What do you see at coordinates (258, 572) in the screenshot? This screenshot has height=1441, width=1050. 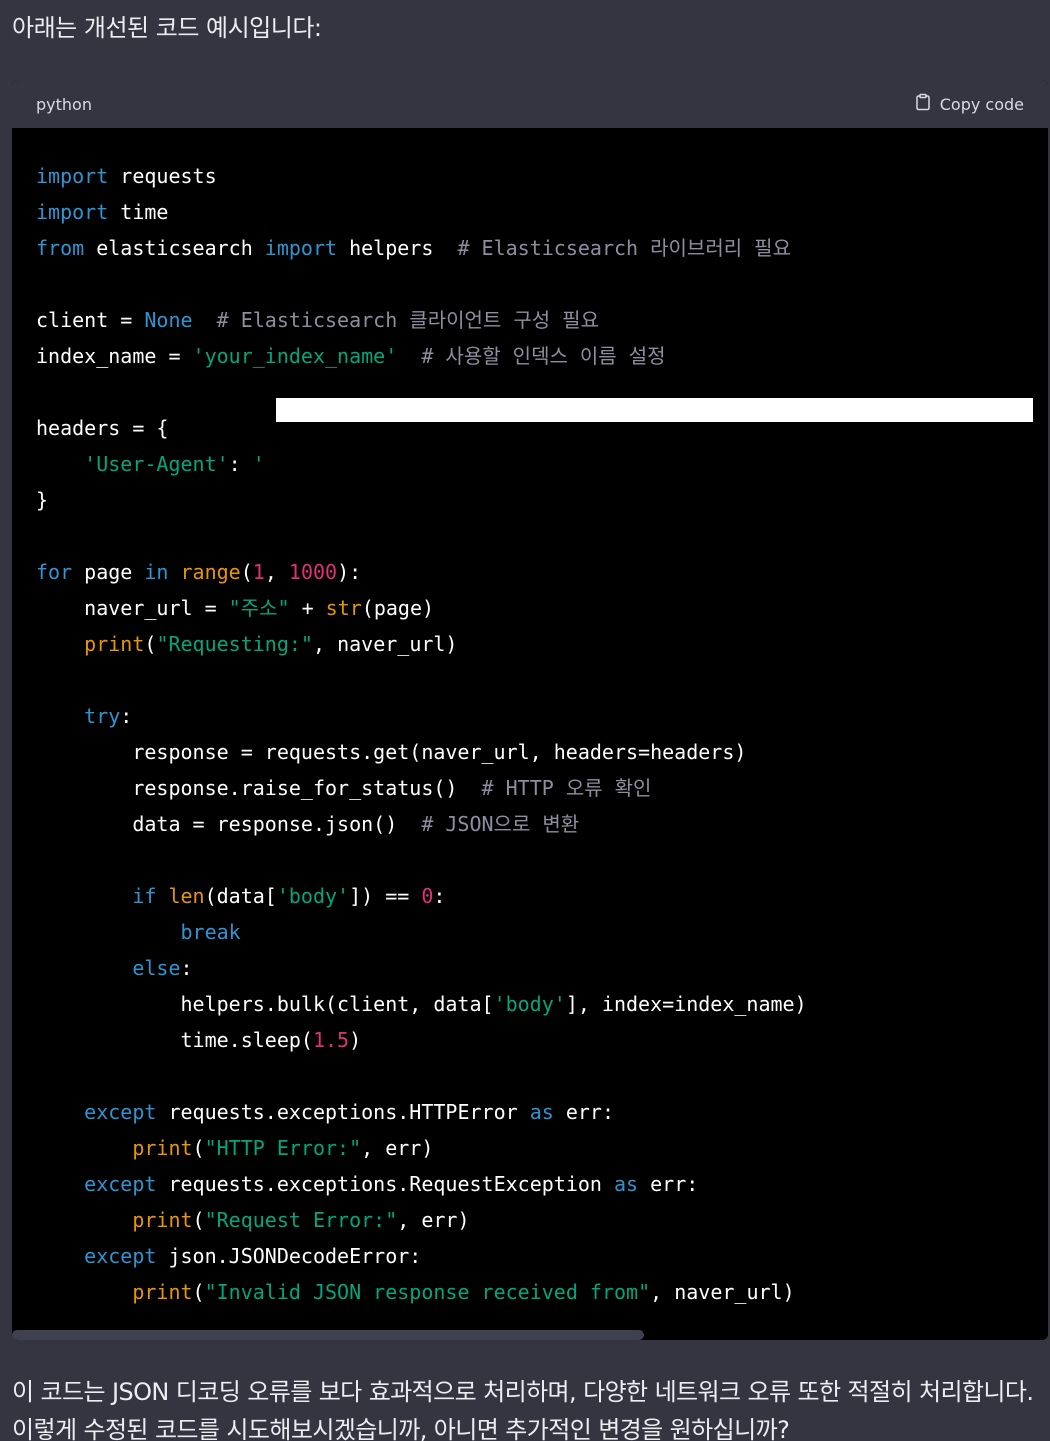 I see `code-token: 1` at bounding box center [258, 572].